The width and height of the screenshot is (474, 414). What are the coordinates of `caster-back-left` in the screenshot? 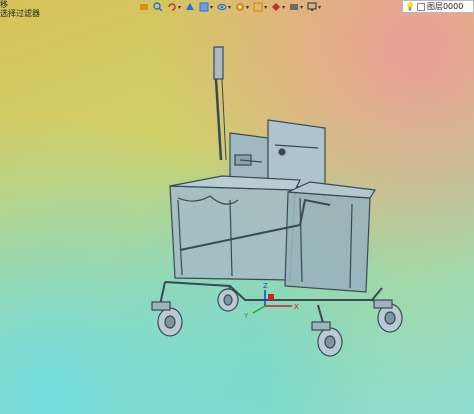 It's located at (228, 300).